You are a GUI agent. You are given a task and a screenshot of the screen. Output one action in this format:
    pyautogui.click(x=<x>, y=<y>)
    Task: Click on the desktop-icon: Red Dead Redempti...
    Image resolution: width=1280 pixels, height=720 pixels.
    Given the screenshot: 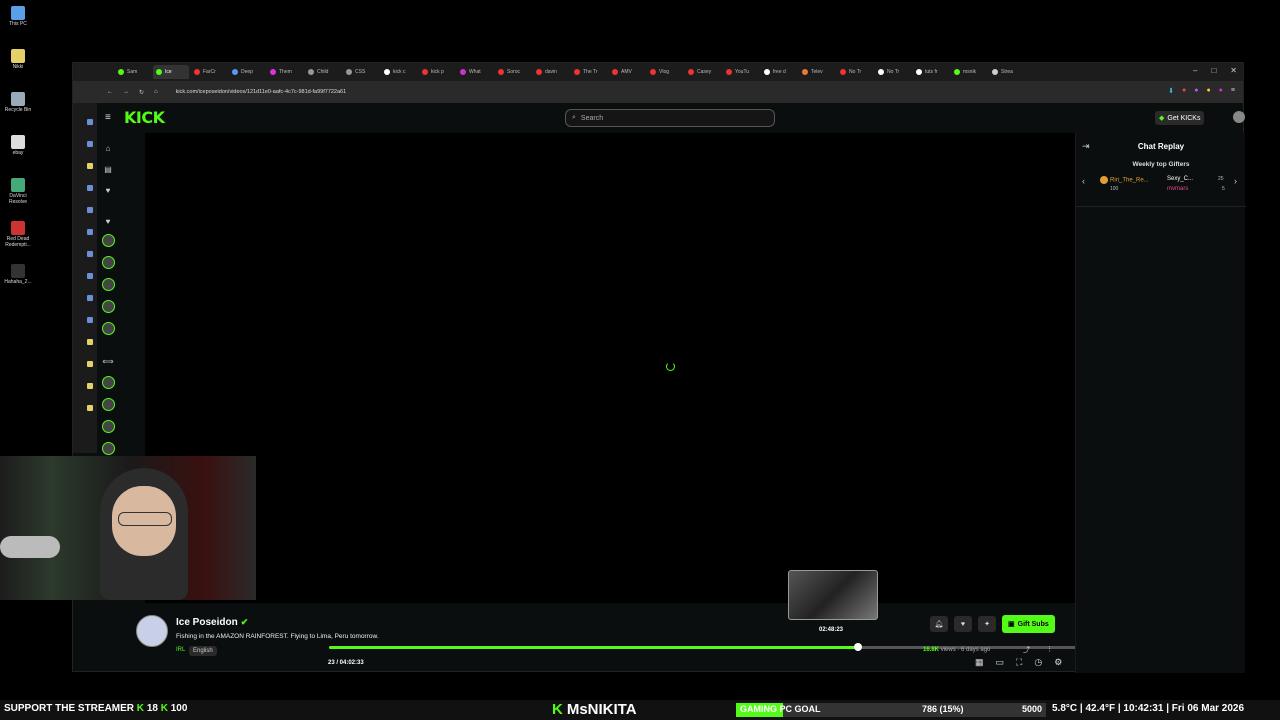 What is the action you would take?
    pyautogui.click(x=18, y=234)
    